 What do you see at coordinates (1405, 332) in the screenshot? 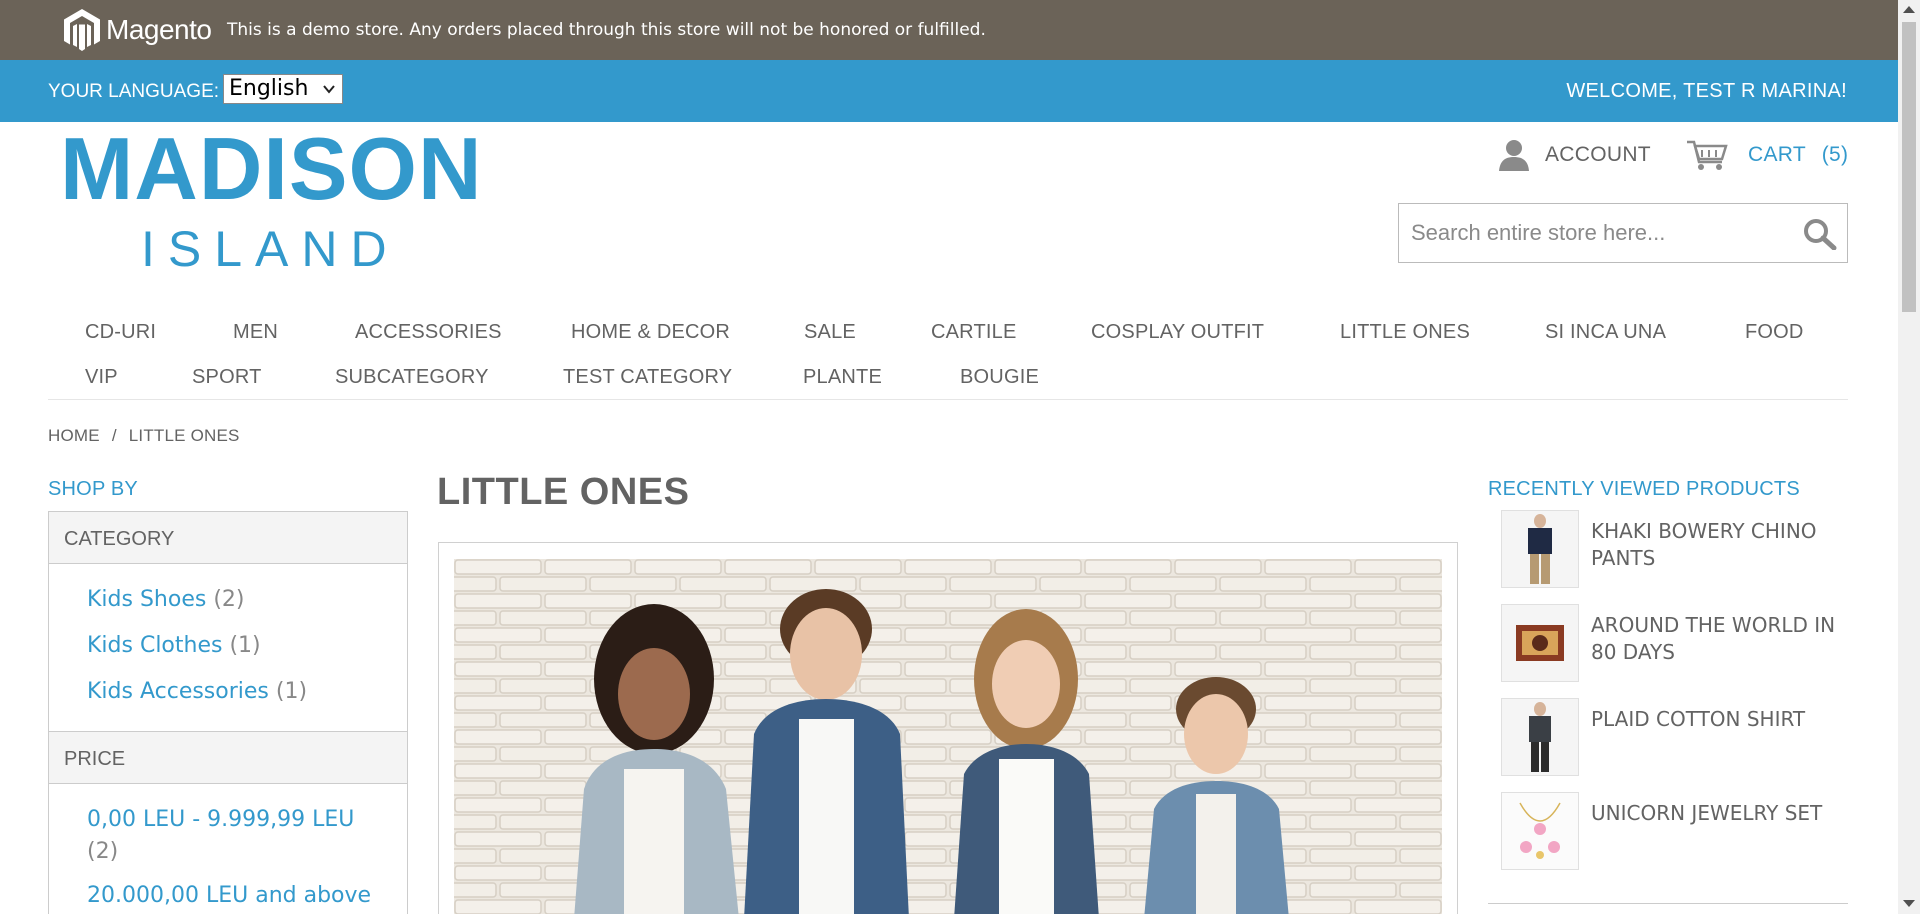
I see `nav-item-little-ones: LITTLE ONES` at bounding box center [1405, 332].